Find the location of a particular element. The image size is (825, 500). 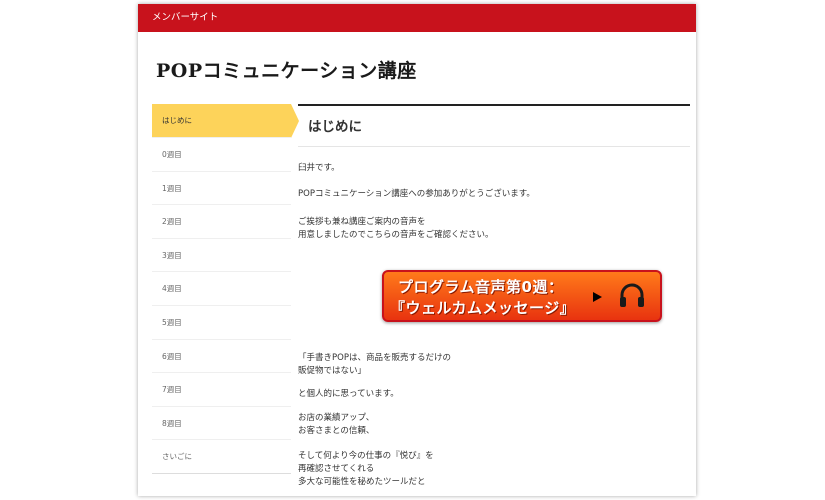

sidebar-item-week4: 4週目 is located at coordinates (221, 289).